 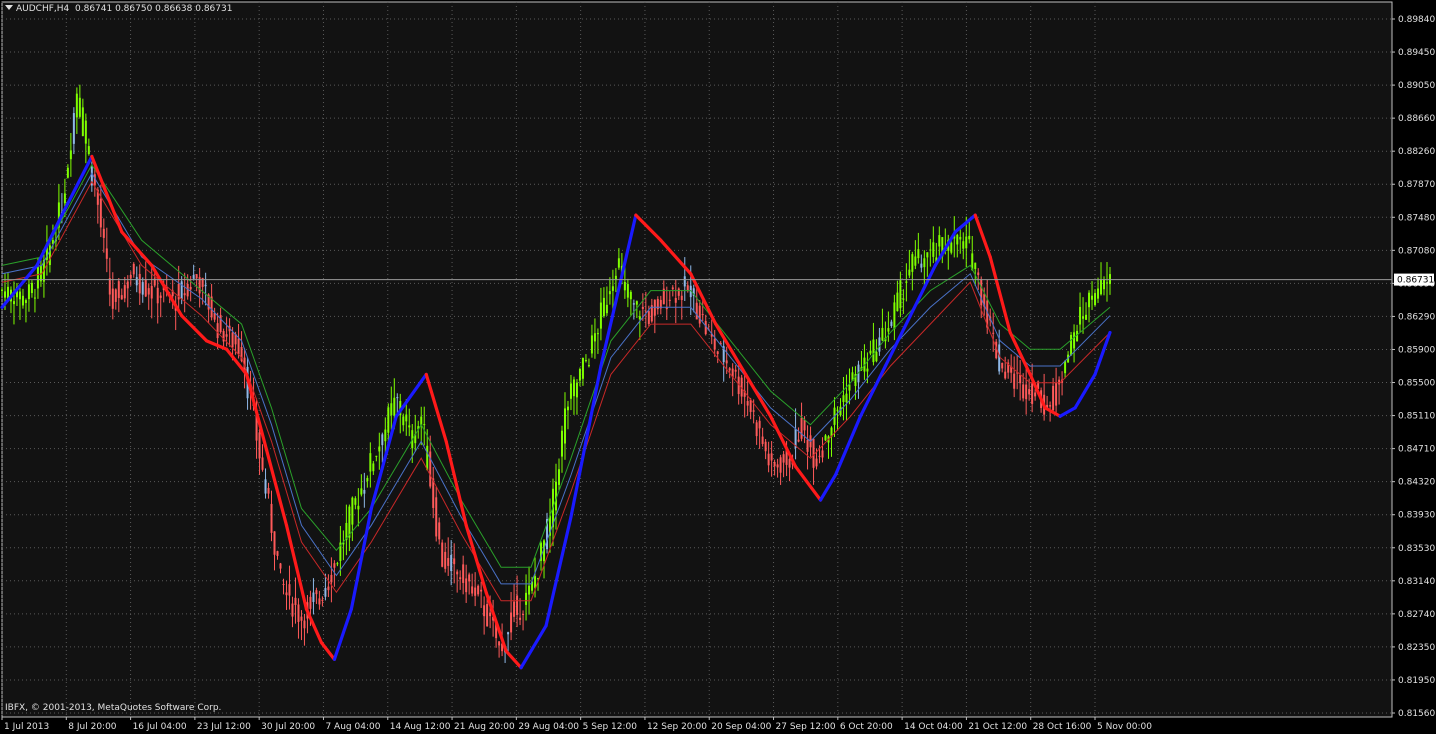 I want to click on y-tick-label: 0.87870, so click(x=1416, y=185).